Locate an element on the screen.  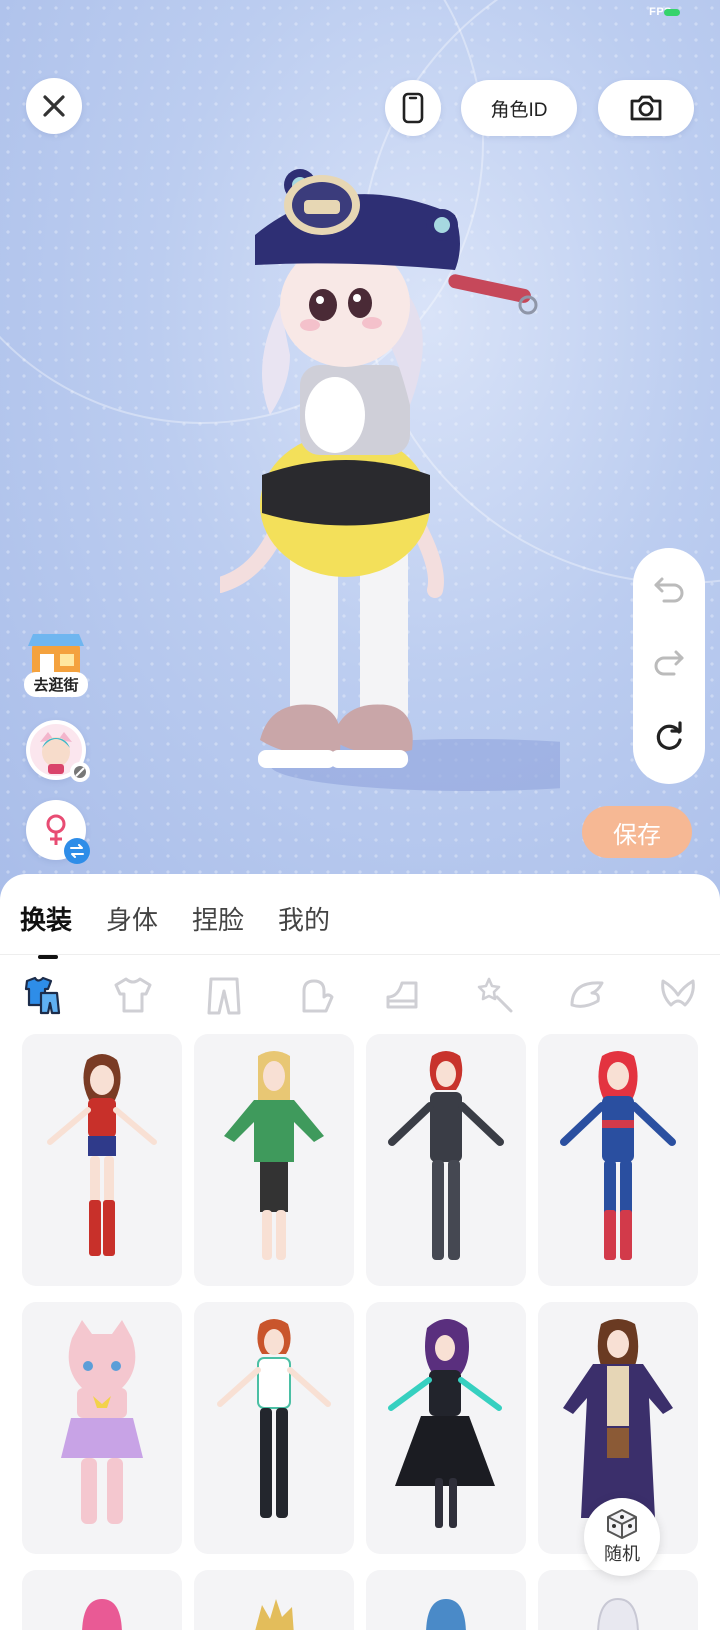
pants-icon is located at coordinates (224, 996).